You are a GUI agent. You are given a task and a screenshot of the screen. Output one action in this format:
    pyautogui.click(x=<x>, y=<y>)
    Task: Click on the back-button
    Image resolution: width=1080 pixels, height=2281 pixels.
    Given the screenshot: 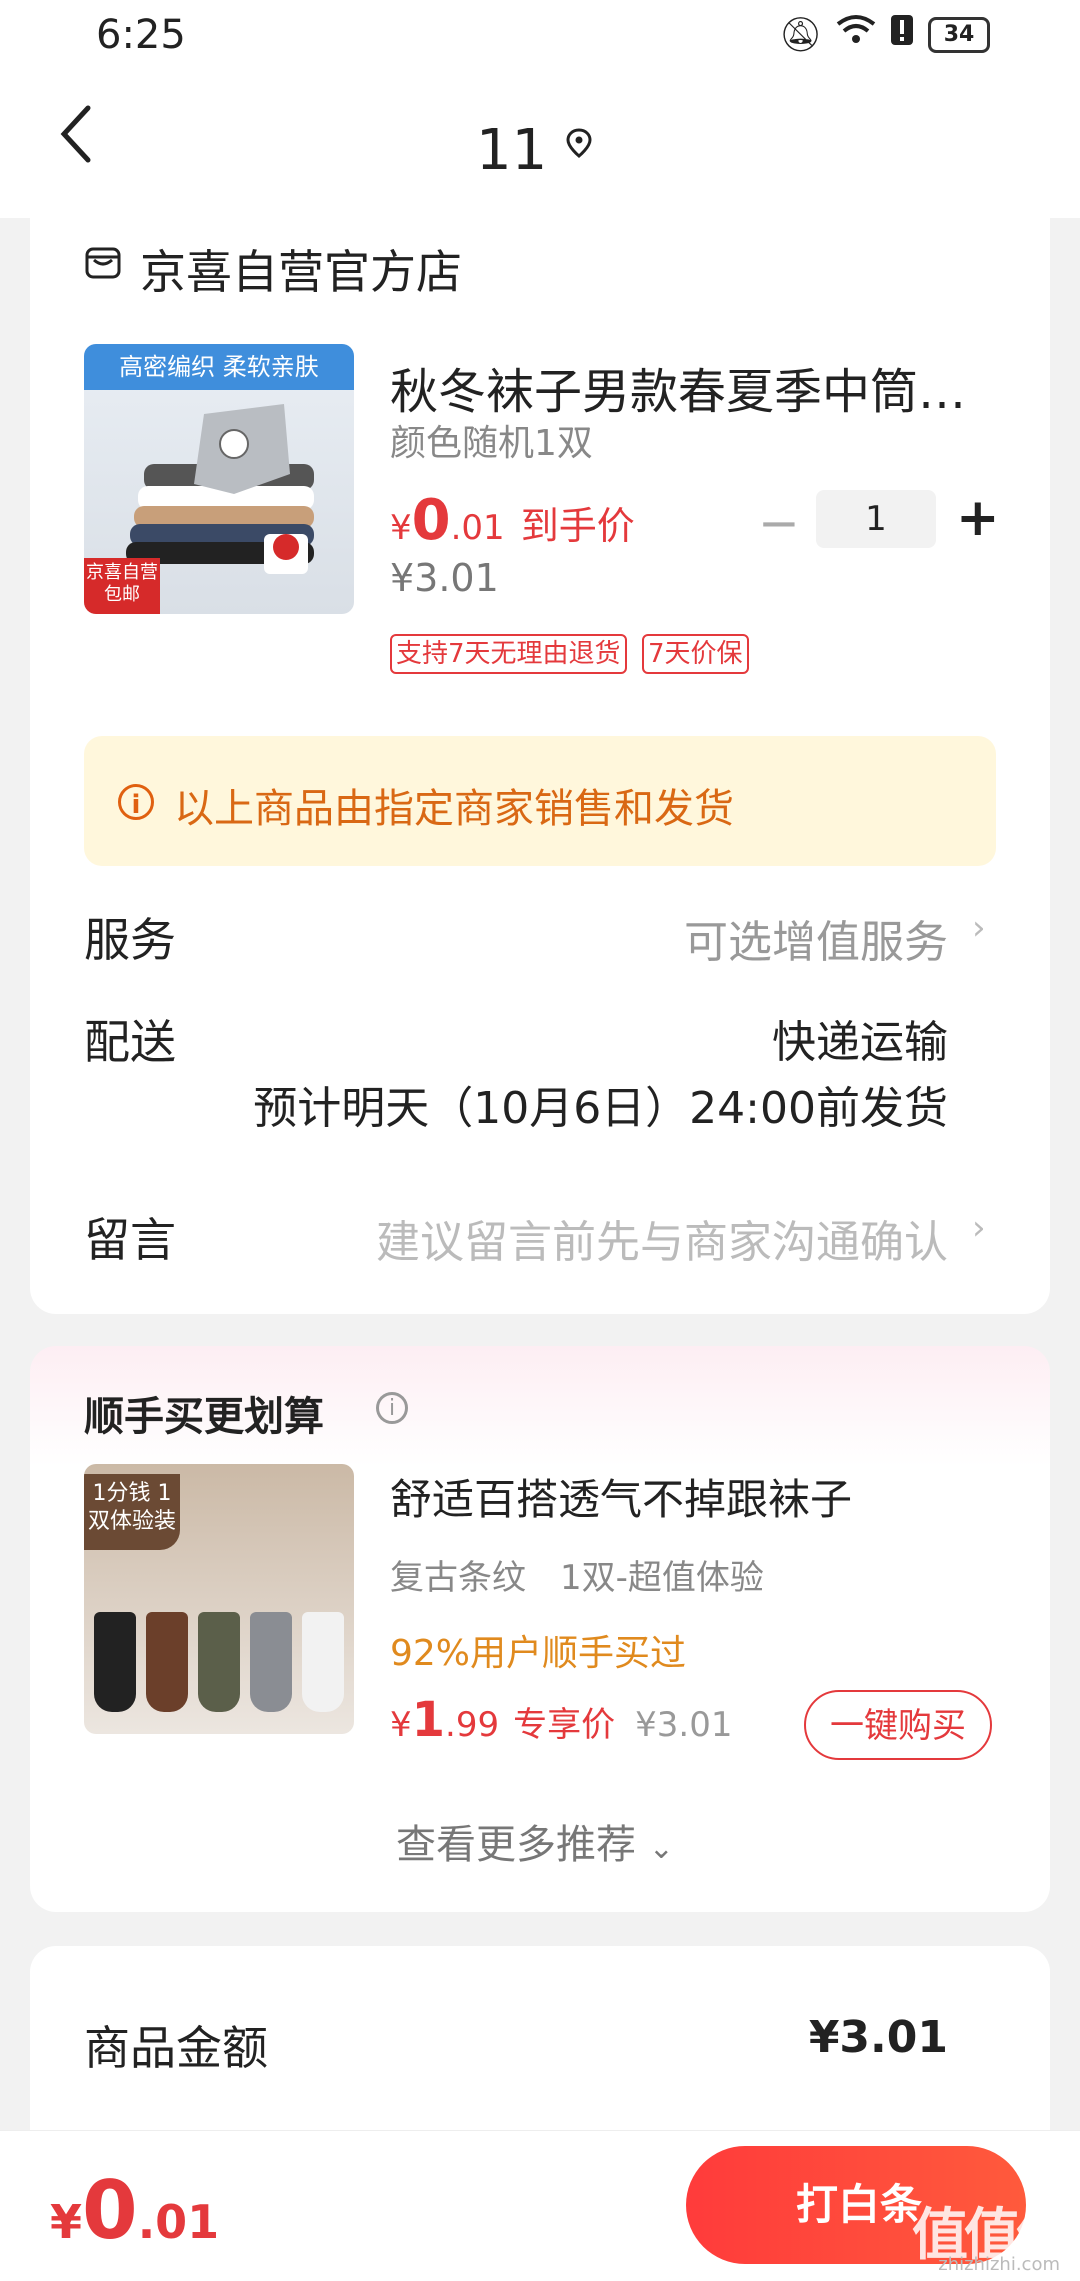 What is the action you would take?
    pyautogui.click(x=76, y=139)
    